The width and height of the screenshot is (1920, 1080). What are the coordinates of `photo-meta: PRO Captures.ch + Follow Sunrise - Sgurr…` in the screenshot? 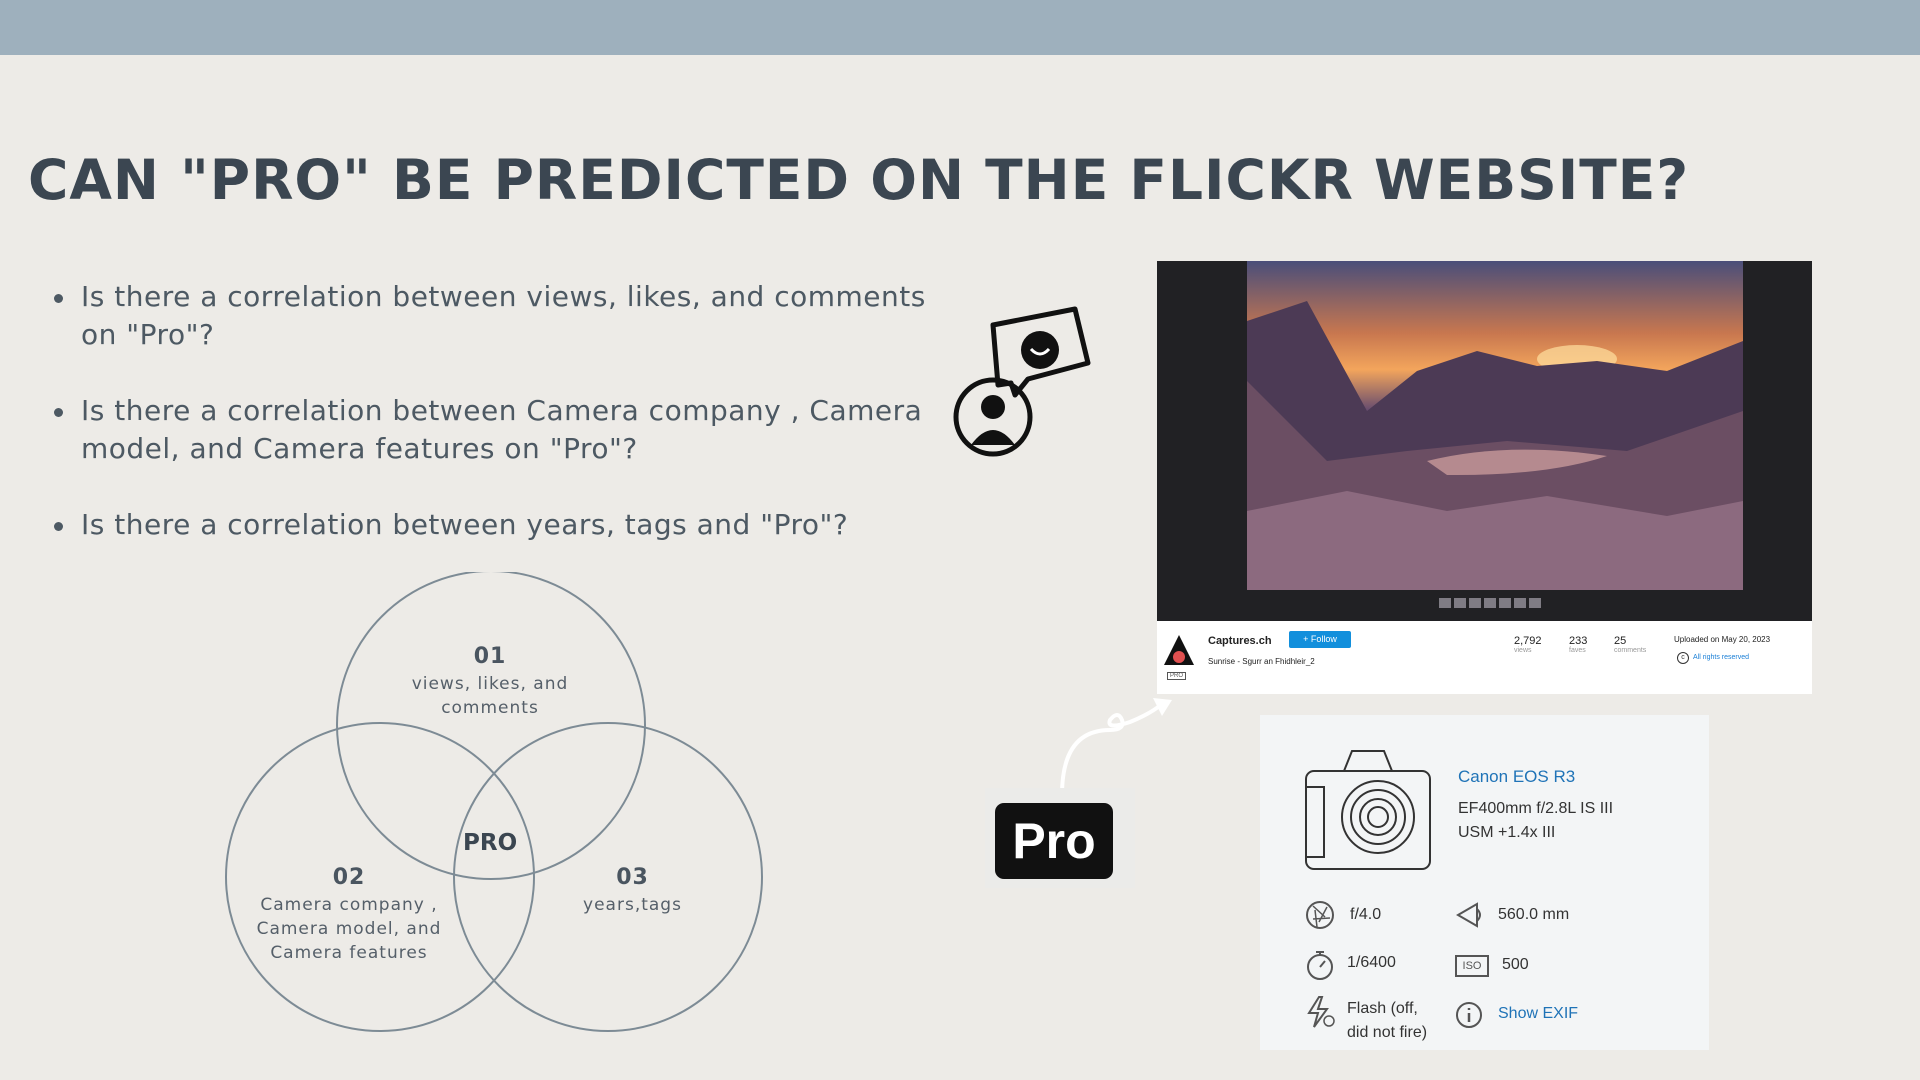 It's located at (1484, 657).